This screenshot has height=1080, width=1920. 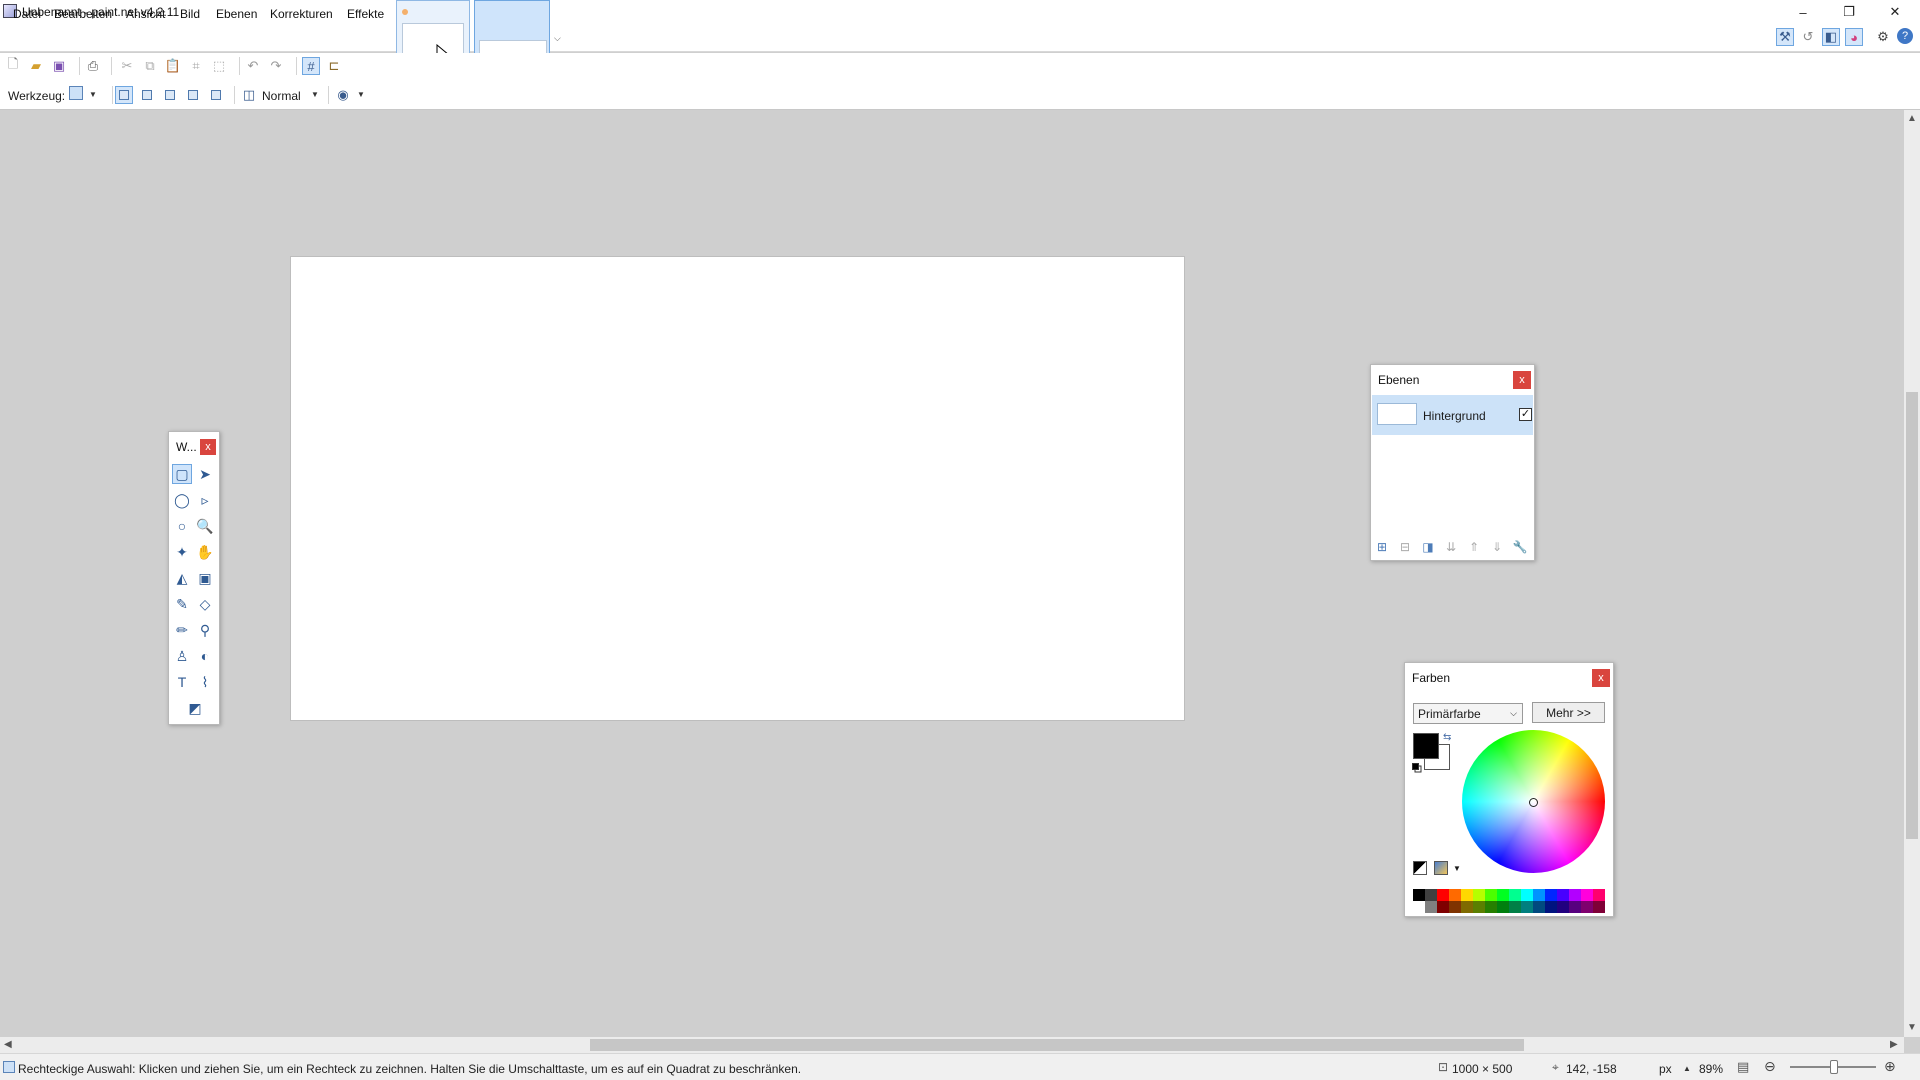 What do you see at coordinates (1890, 1066) in the screenshot?
I see `zoom-in-icon: ⊕` at bounding box center [1890, 1066].